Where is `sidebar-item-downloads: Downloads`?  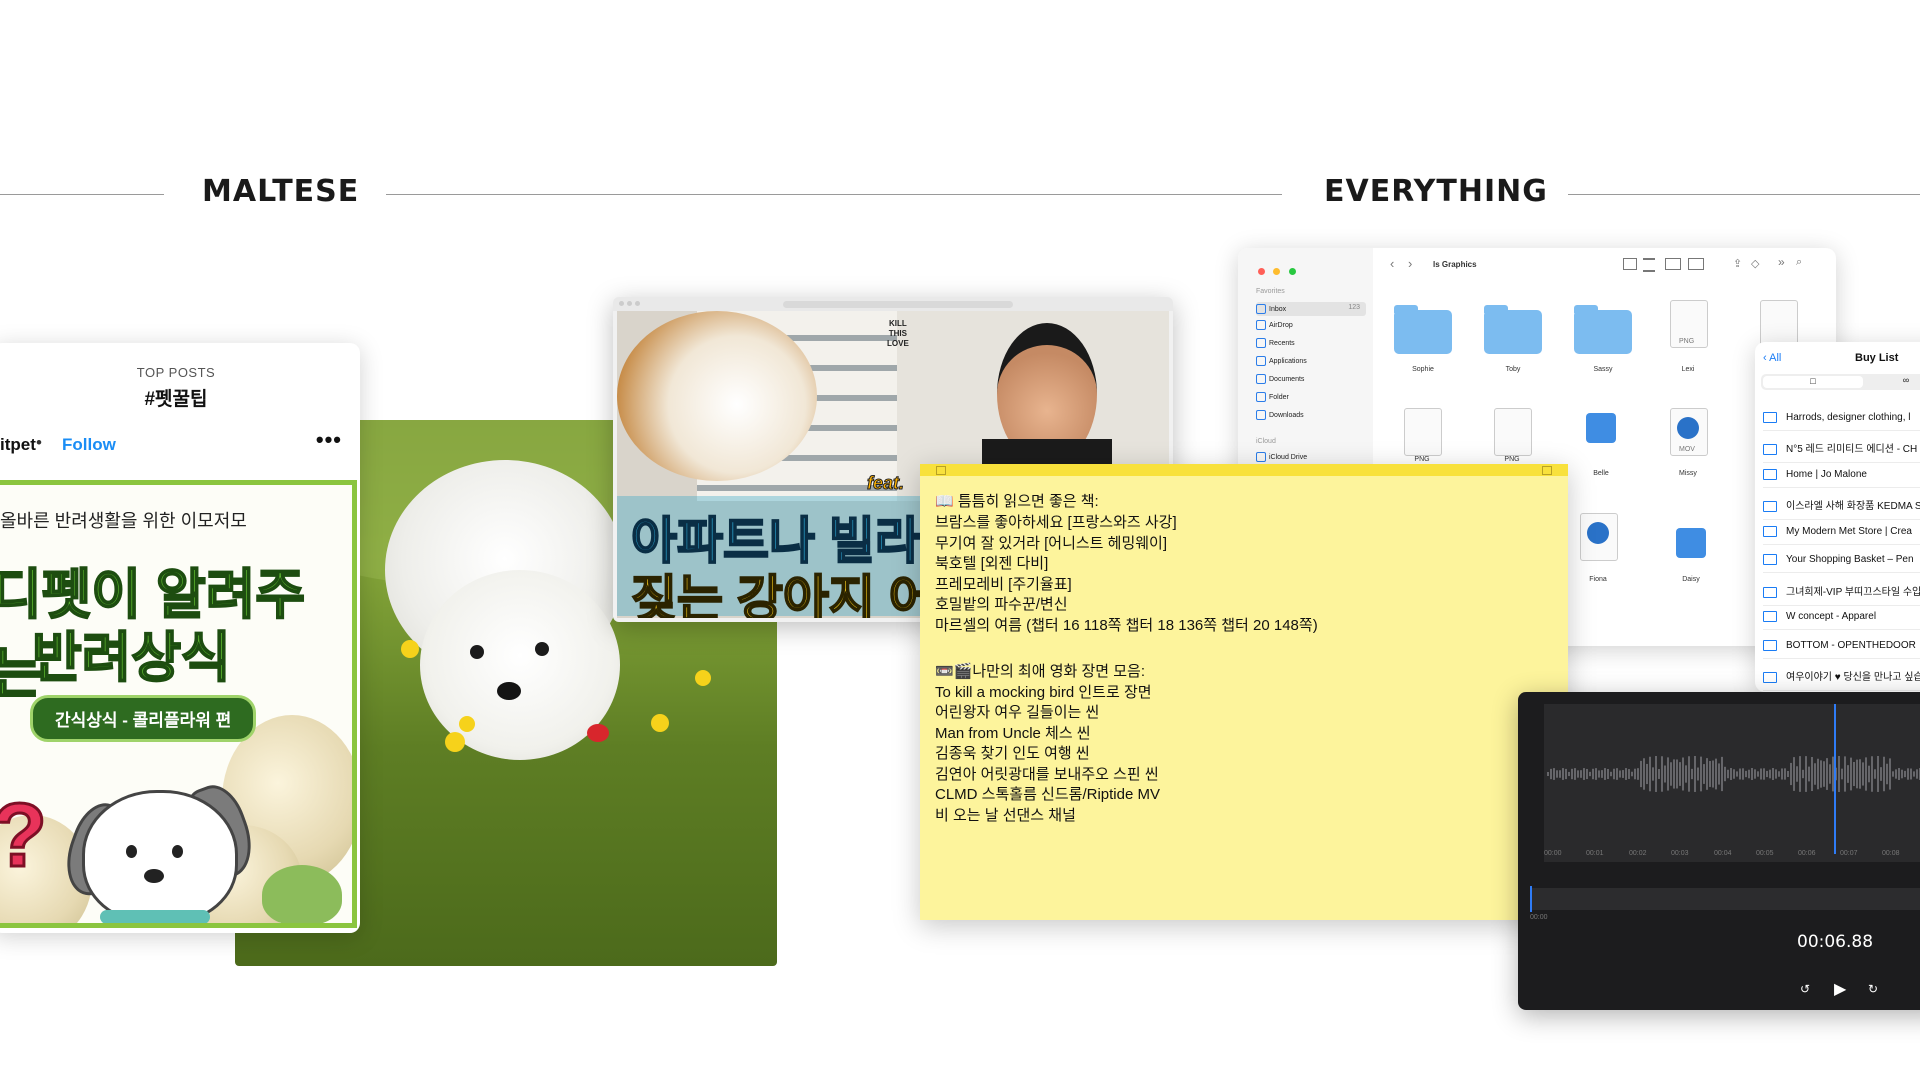 sidebar-item-downloads: Downloads is located at coordinates (1280, 415).